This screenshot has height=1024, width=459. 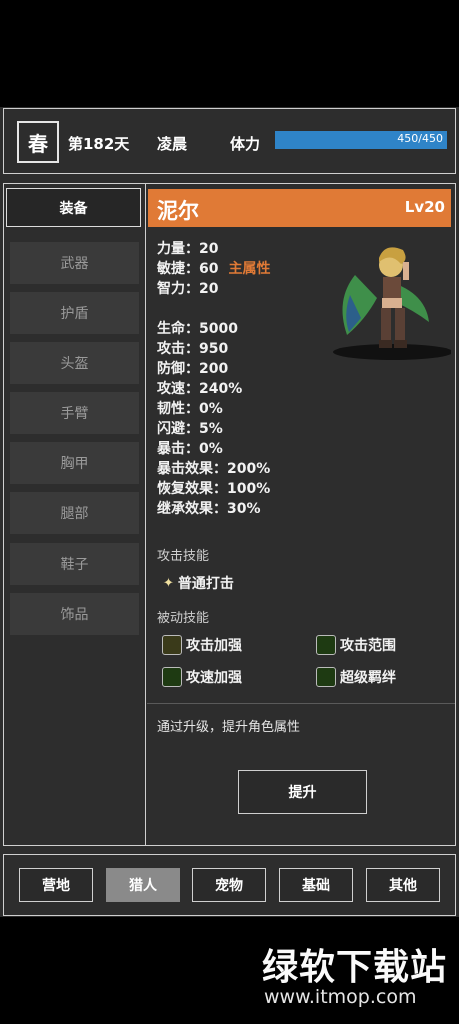 I want to click on passive-skill-title: 被动技能, so click(x=183, y=618).